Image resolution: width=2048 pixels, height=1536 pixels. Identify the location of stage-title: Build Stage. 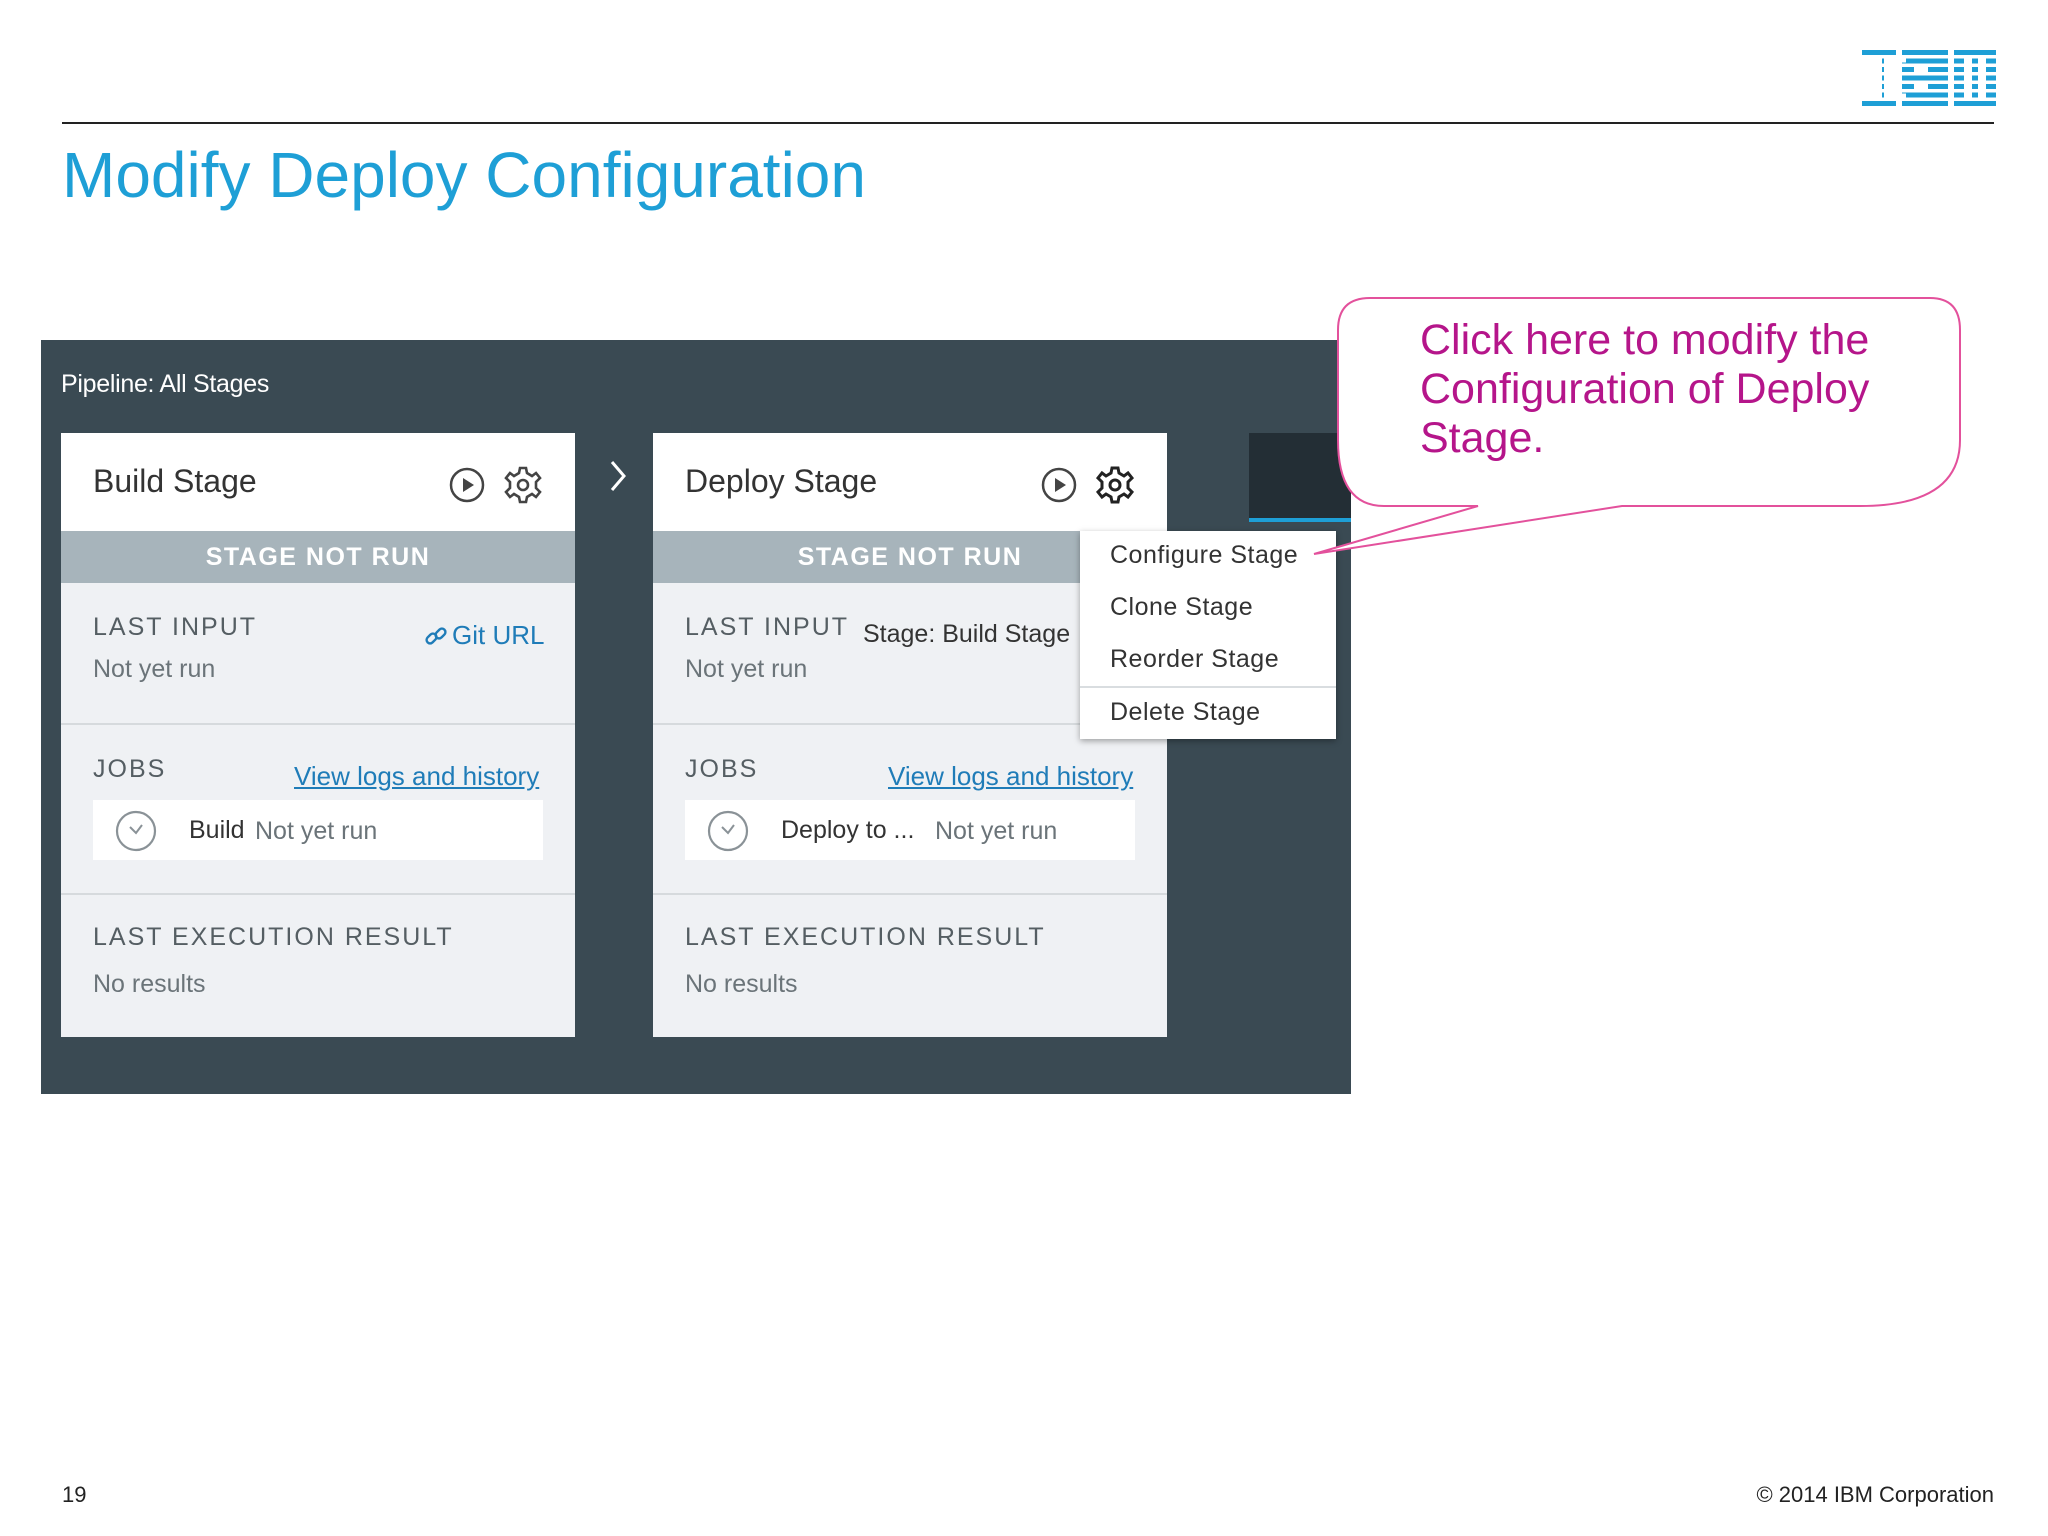
(175, 481).